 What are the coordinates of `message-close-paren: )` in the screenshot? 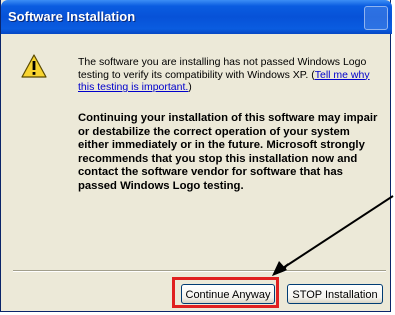 It's located at (190, 87).